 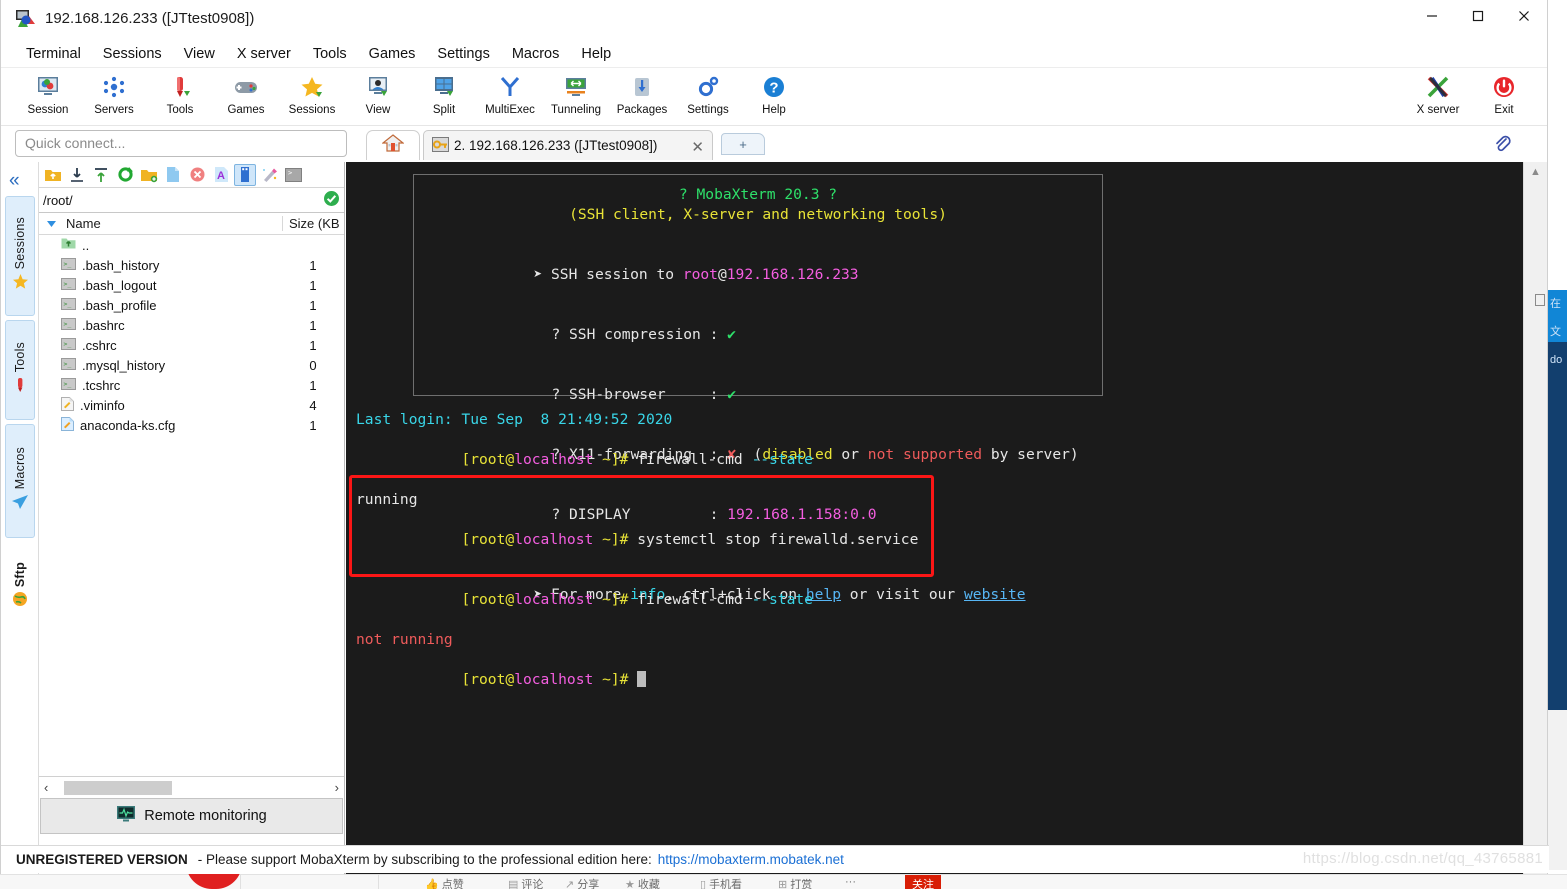 What do you see at coordinates (125, 175) in the screenshot?
I see `refresh-icon` at bounding box center [125, 175].